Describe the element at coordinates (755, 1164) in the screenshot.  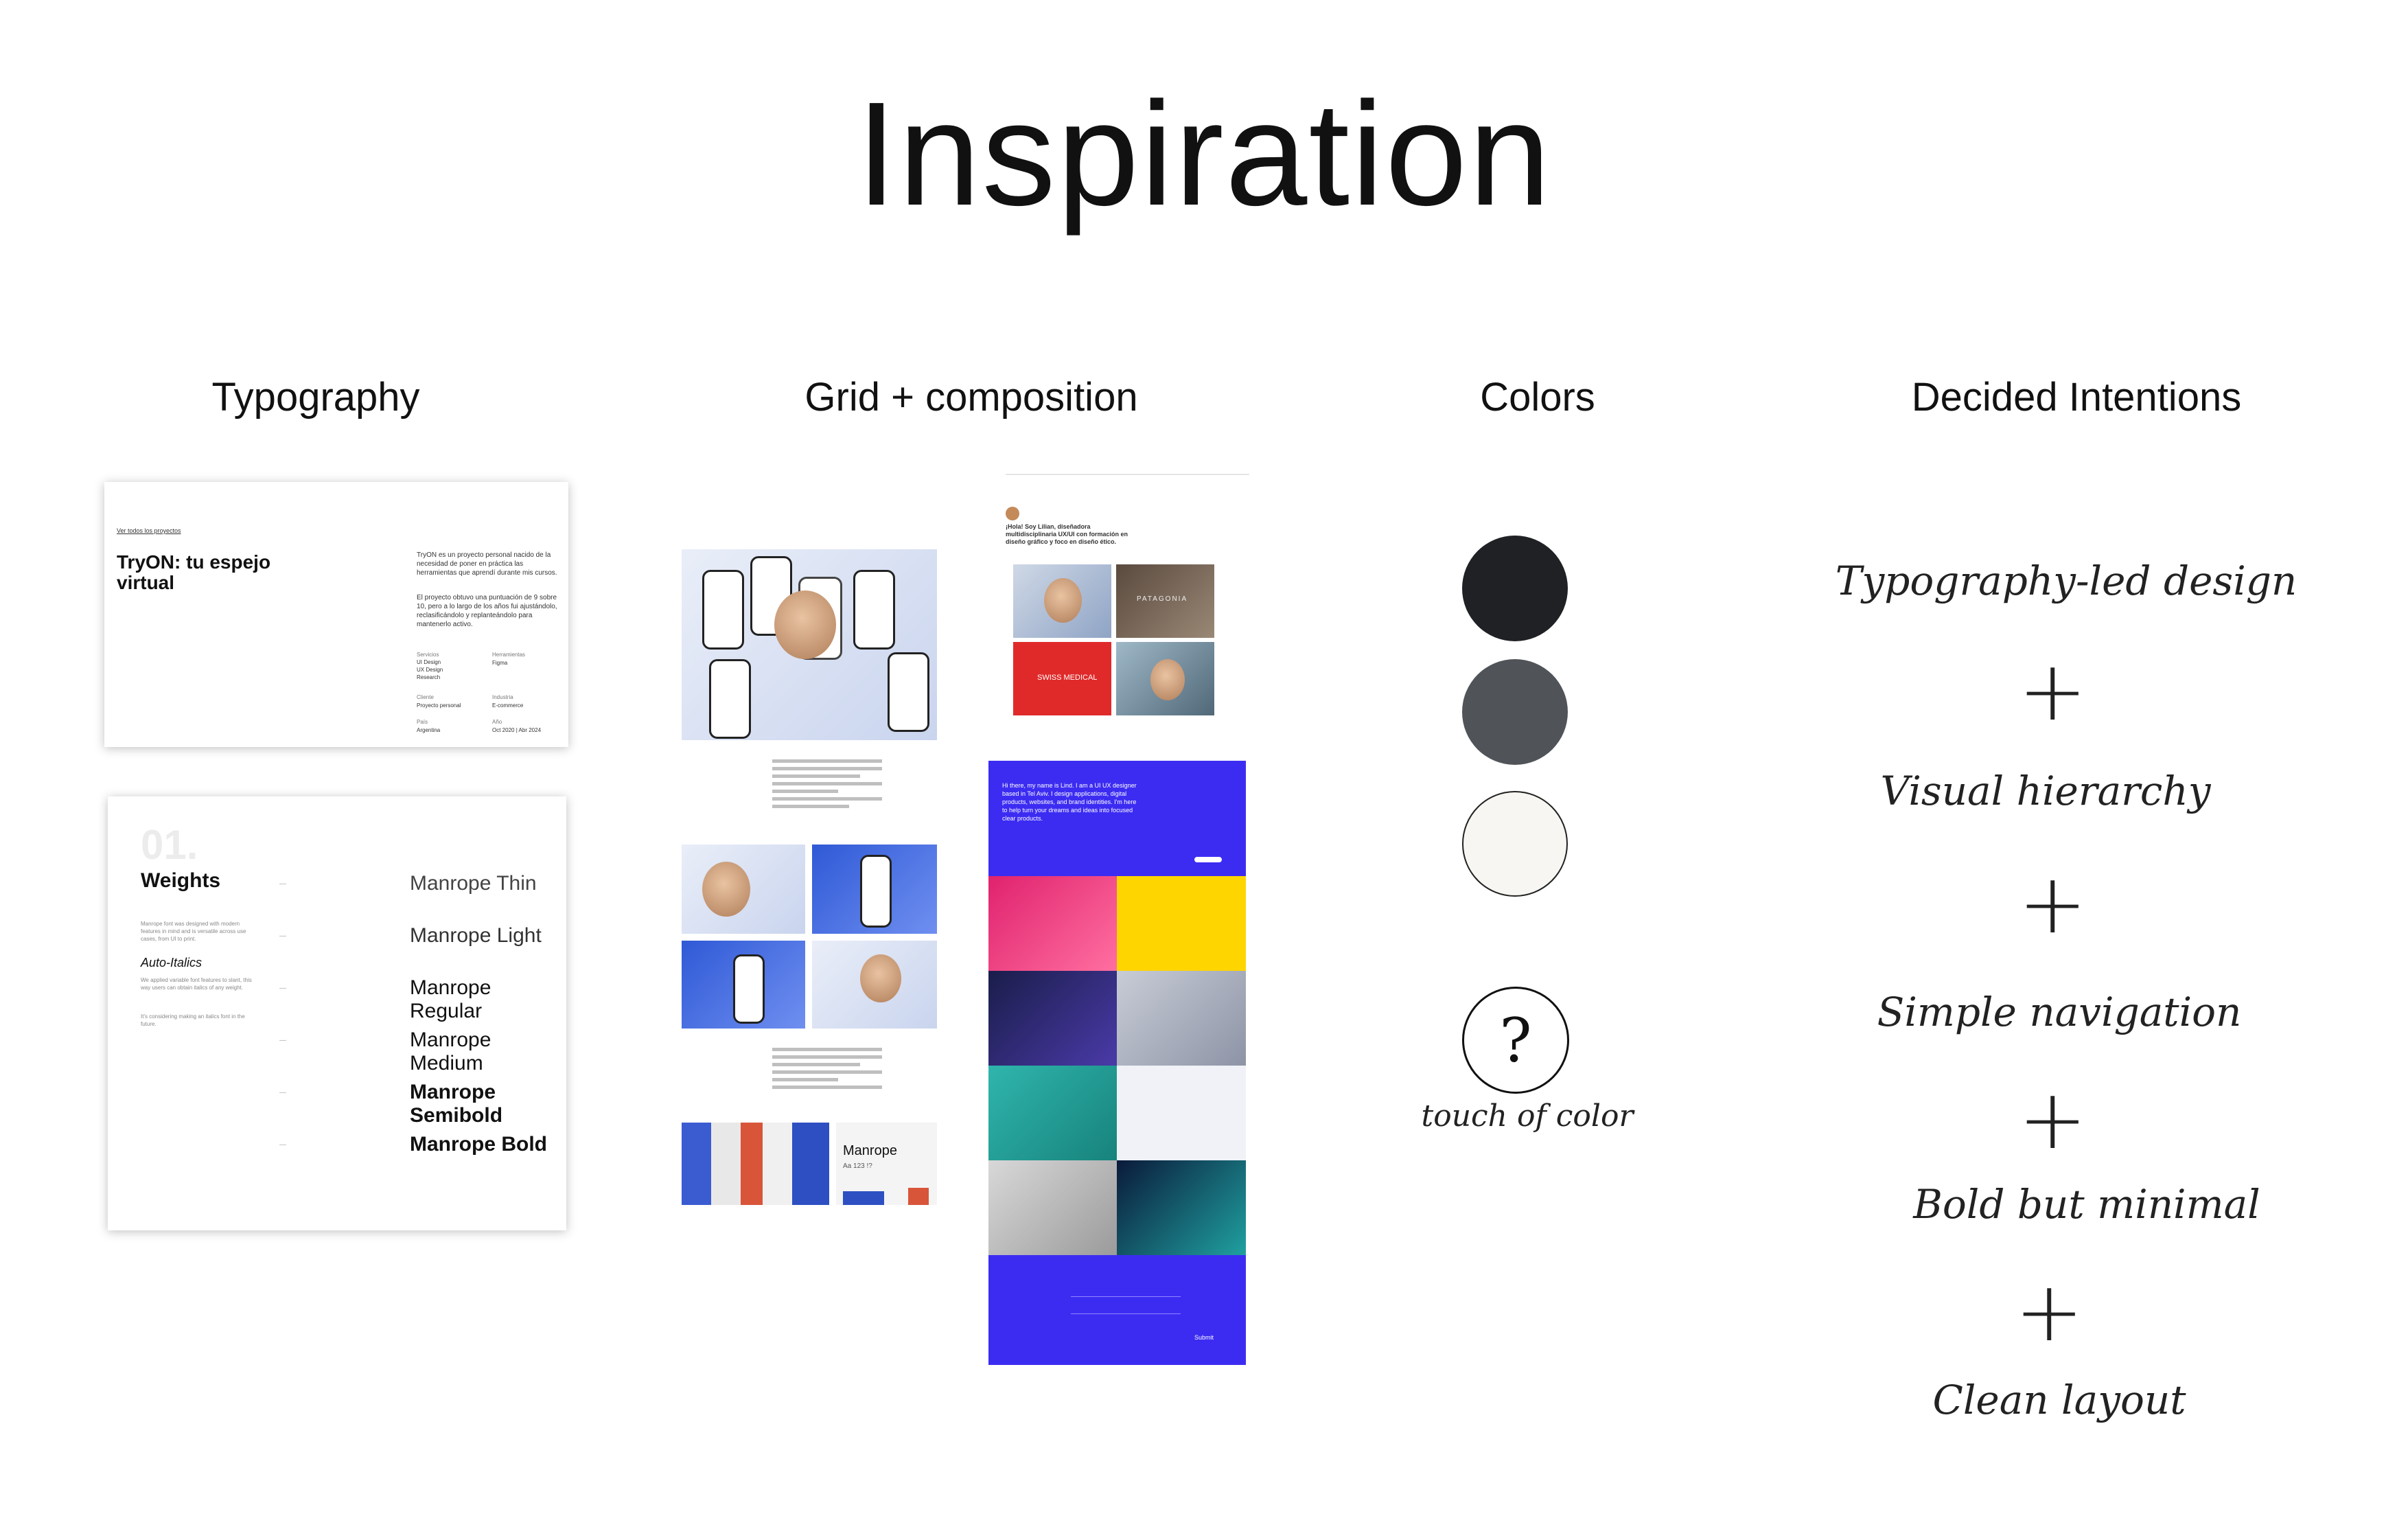
I see `grid-sample-moodboard` at that location.